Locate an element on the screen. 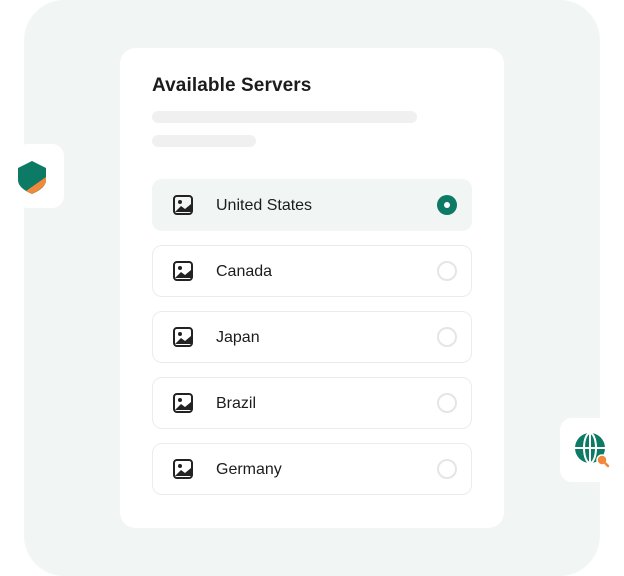 This screenshot has height=576, width=624. server-option-brazil: Brazil is located at coordinates (312, 403).